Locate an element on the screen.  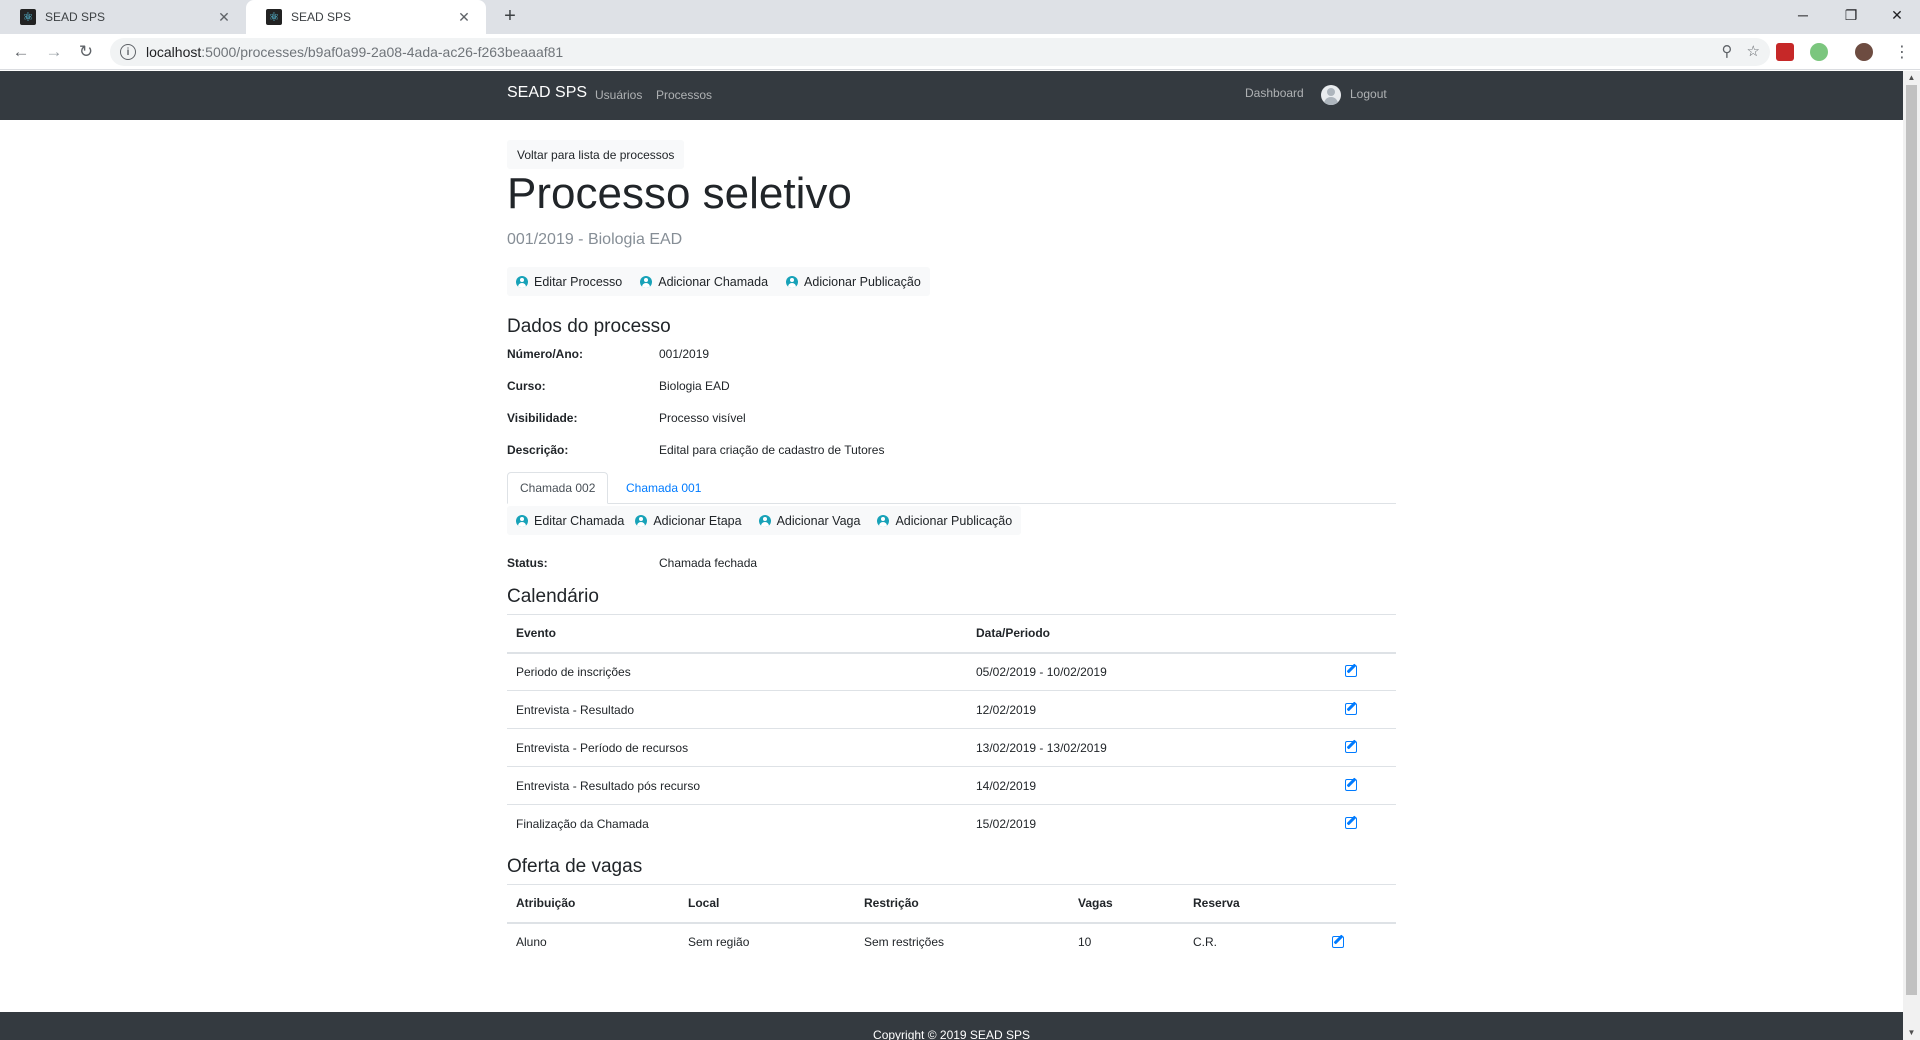
tab-chamada-002: Chamada 002 is located at coordinates (558, 488).